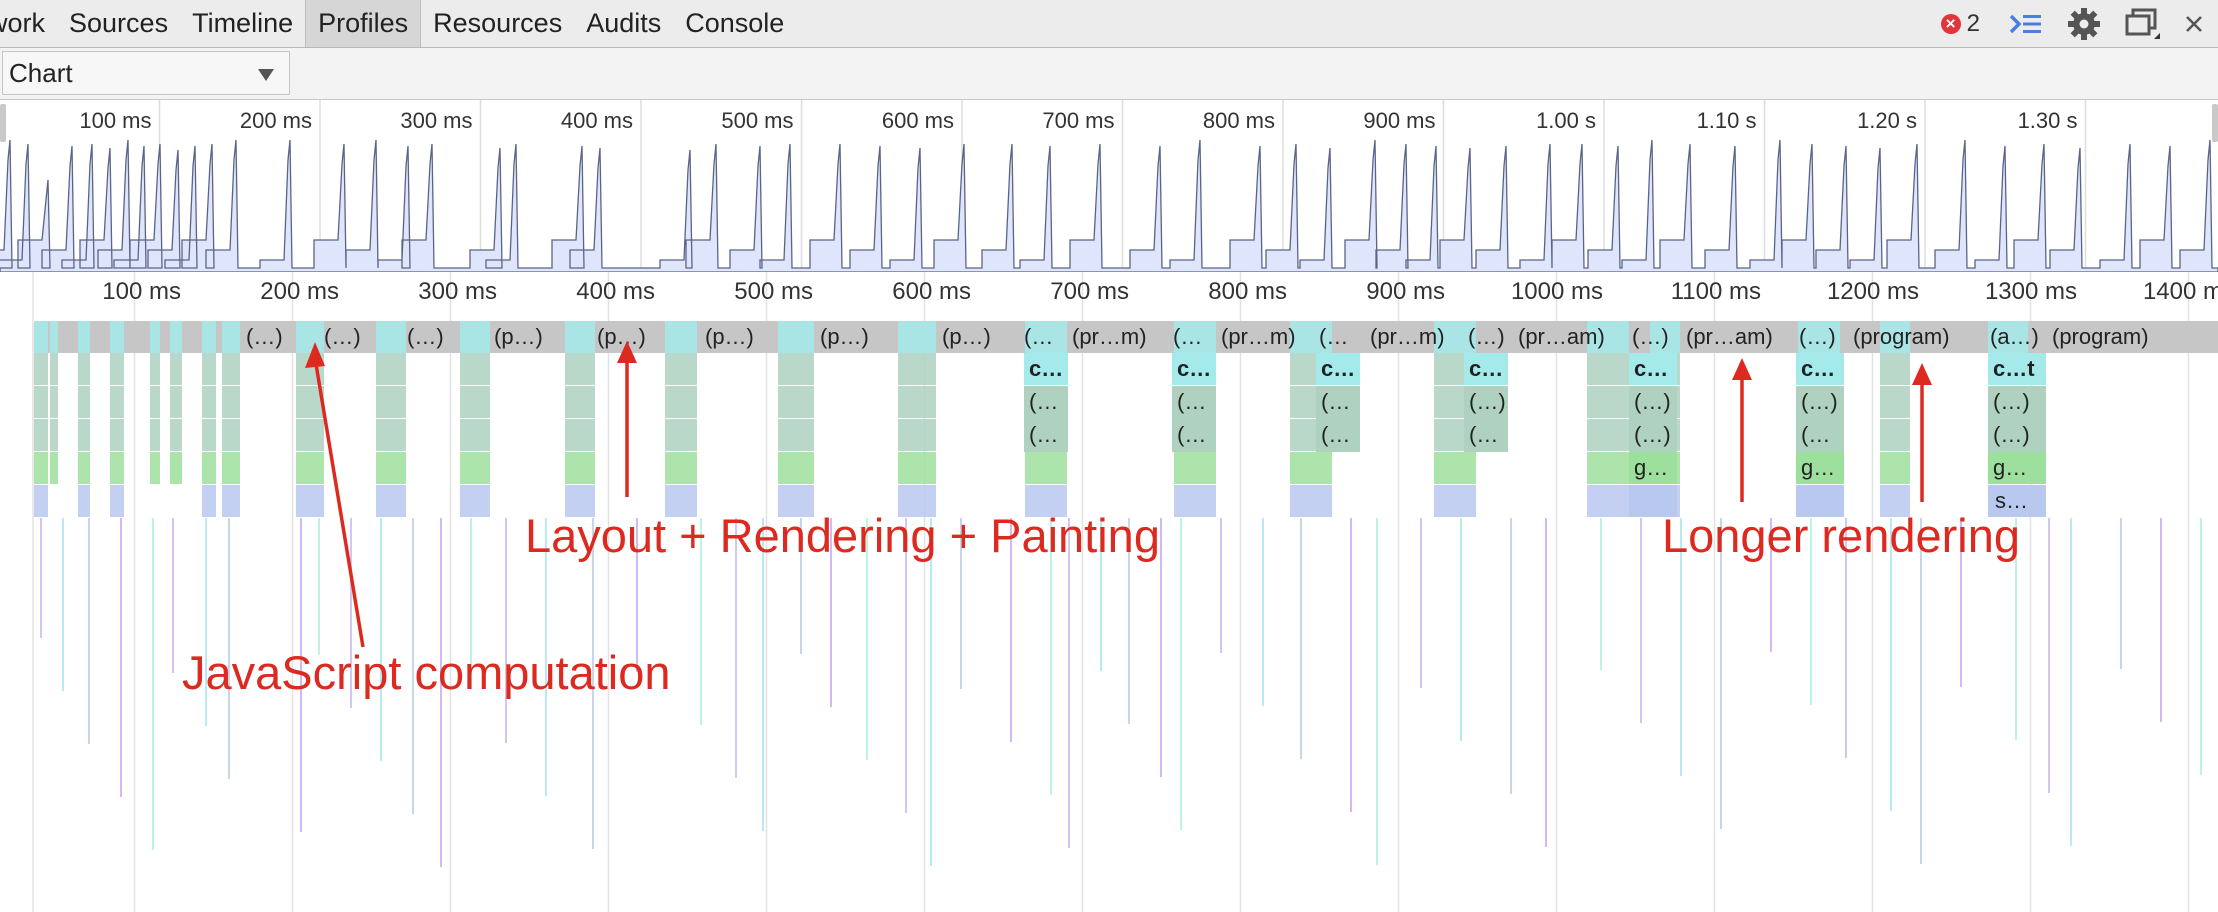  I want to click on tab-profiles: Profiles, so click(363, 23).